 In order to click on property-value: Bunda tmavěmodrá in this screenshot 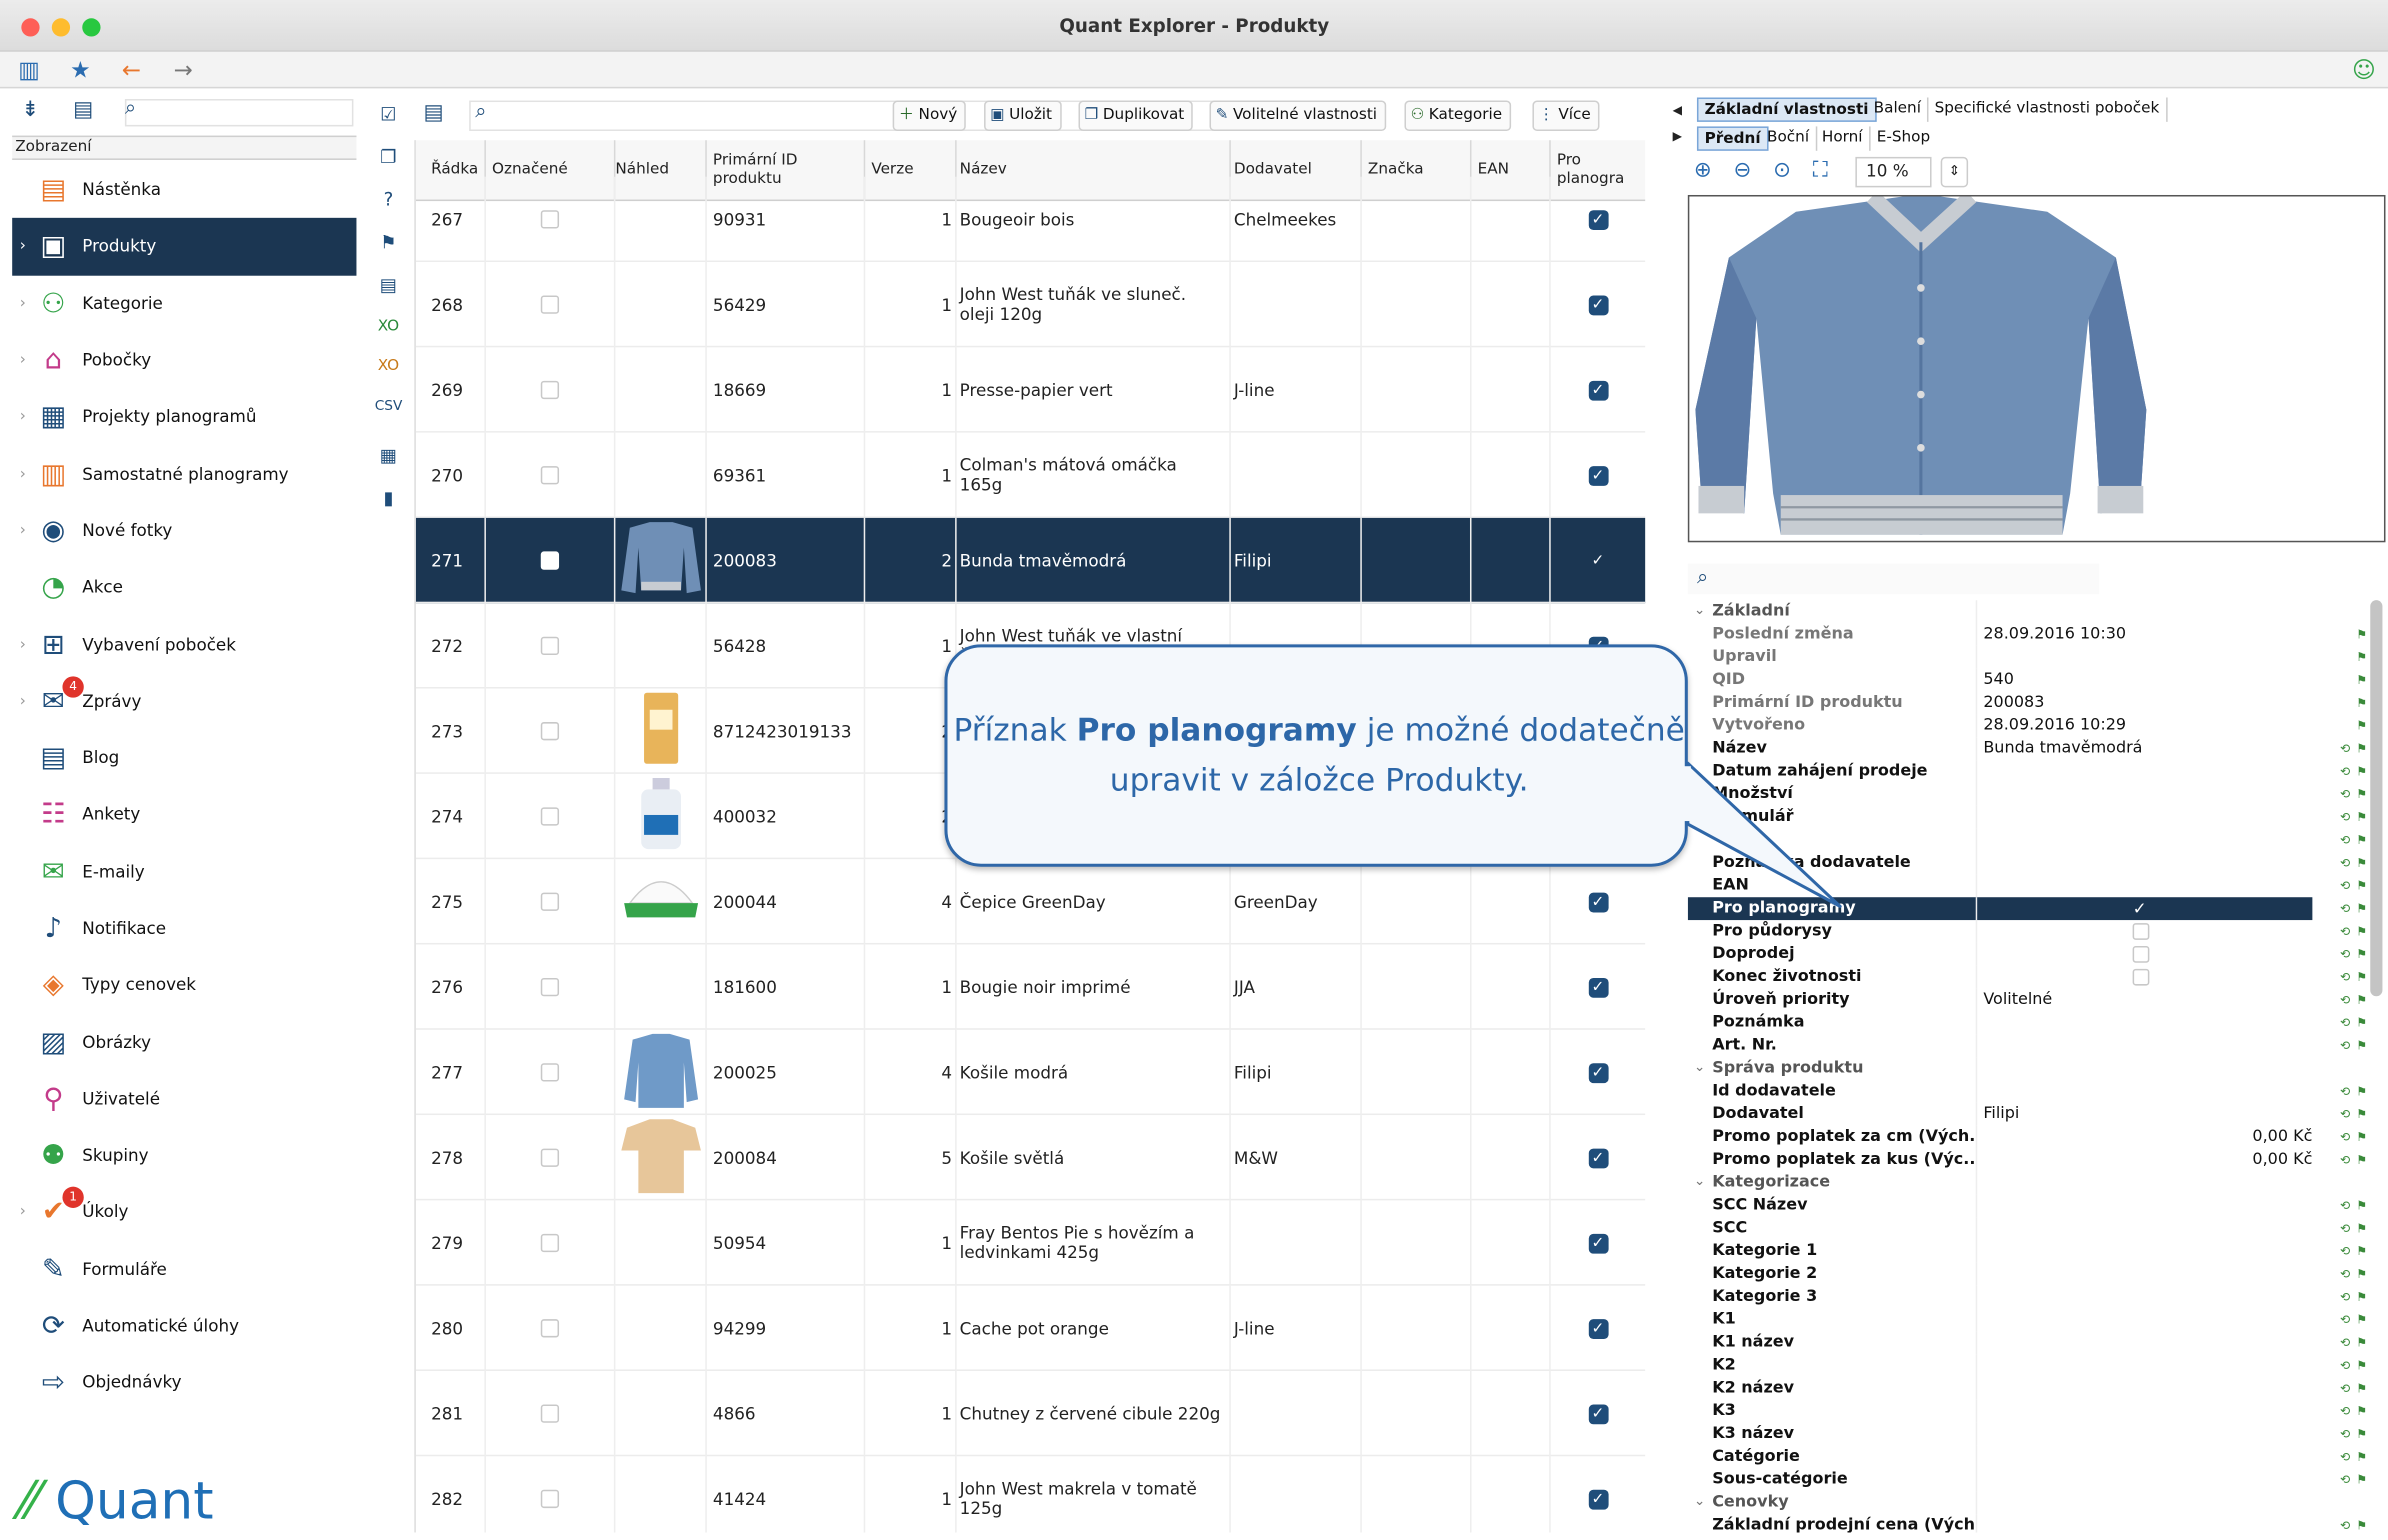, I will do `click(2144, 748)`.